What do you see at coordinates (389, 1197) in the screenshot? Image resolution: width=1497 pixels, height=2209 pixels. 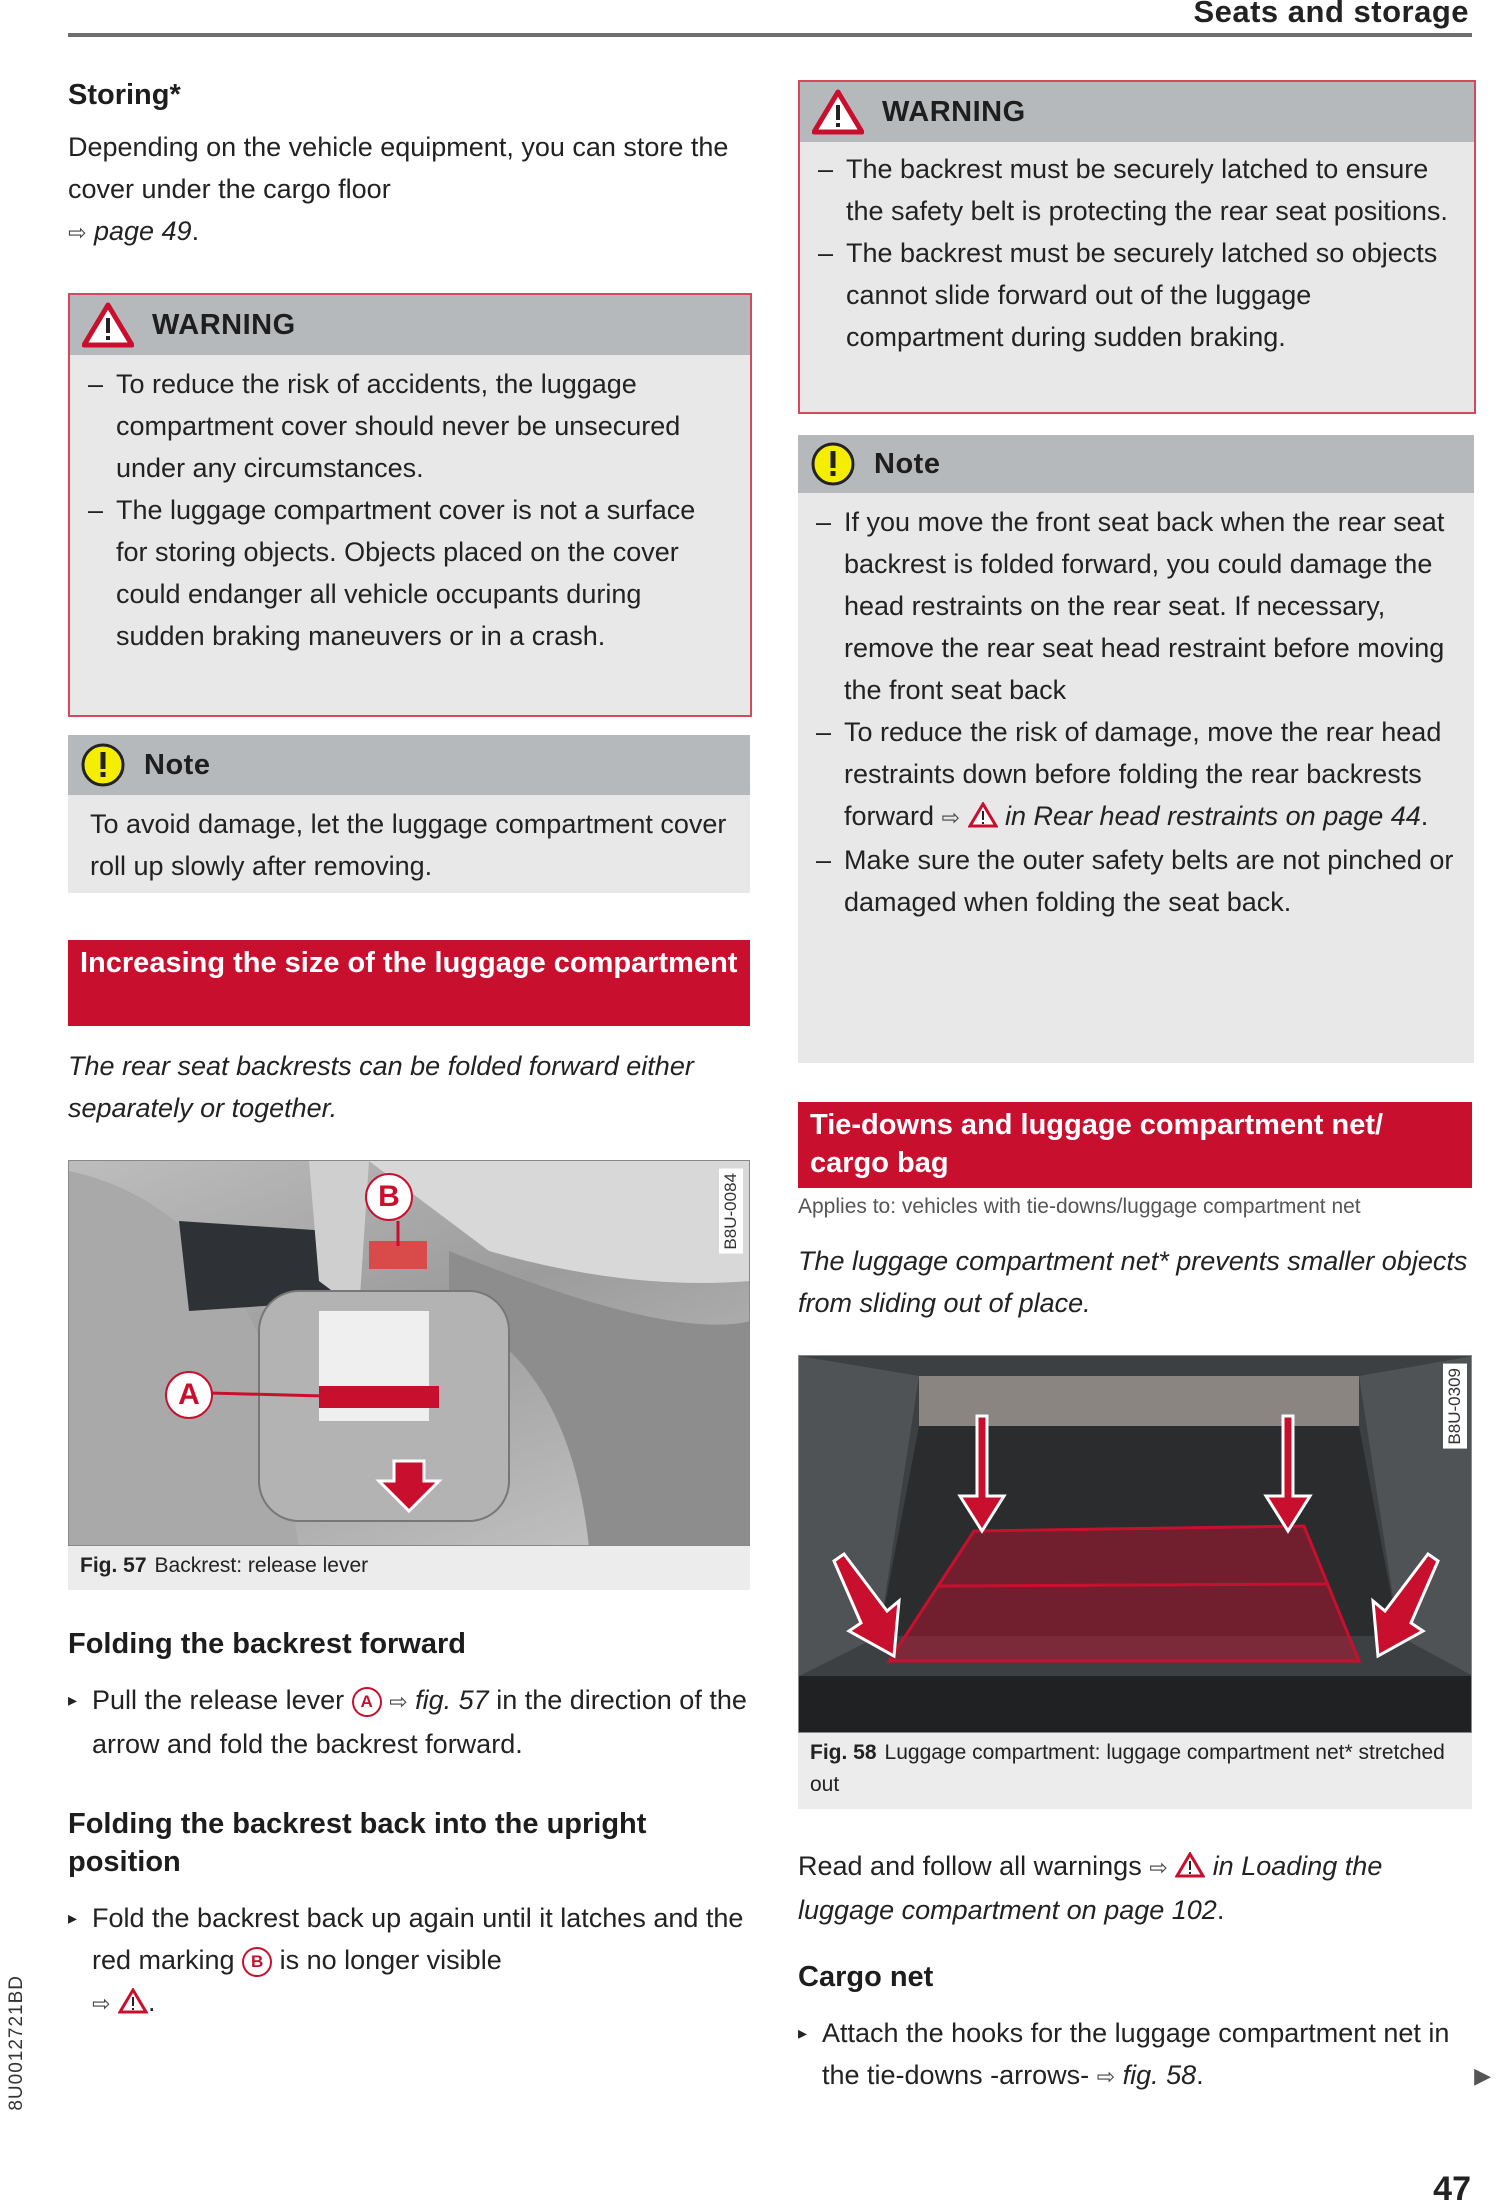 I see `callout-b: B` at bounding box center [389, 1197].